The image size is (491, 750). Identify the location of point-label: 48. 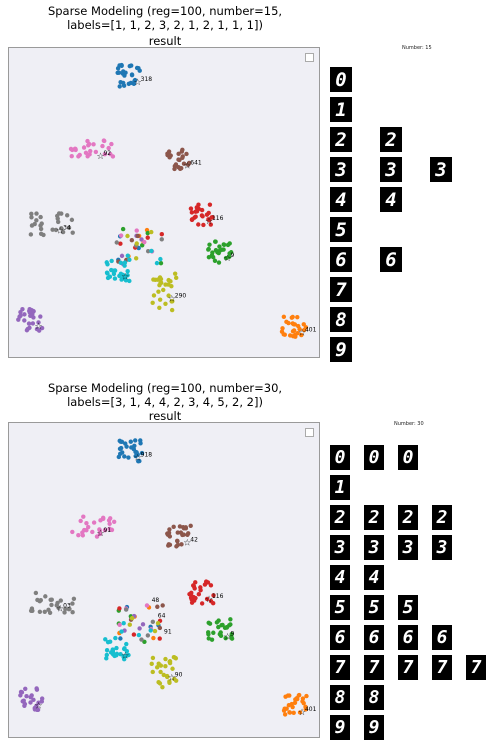
(156, 600).